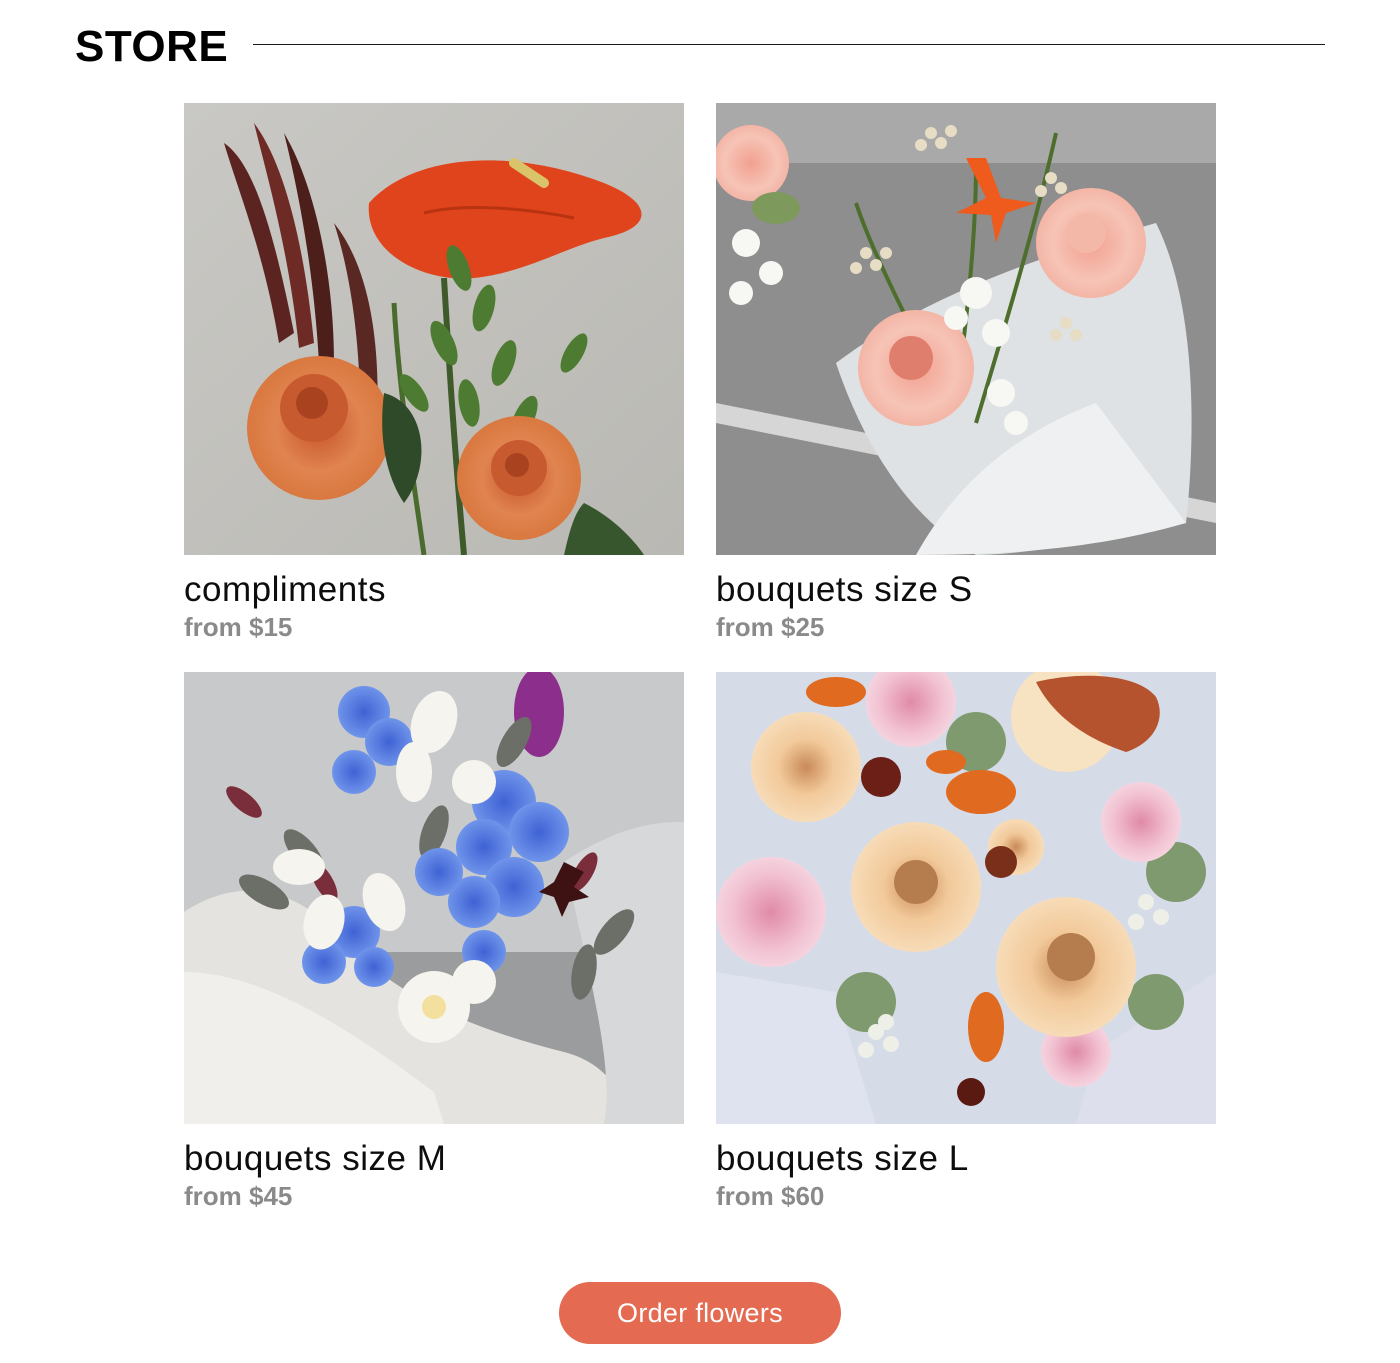  I want to click on orange-anthurium-rose-photo, so click(434, 329).